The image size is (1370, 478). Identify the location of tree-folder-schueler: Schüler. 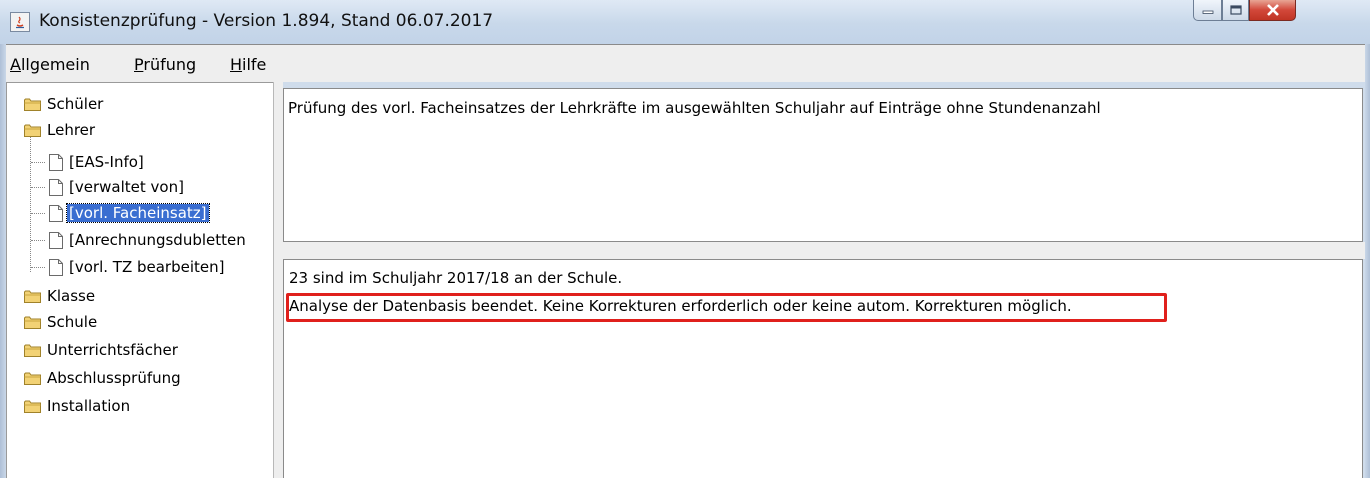
(63, 104).